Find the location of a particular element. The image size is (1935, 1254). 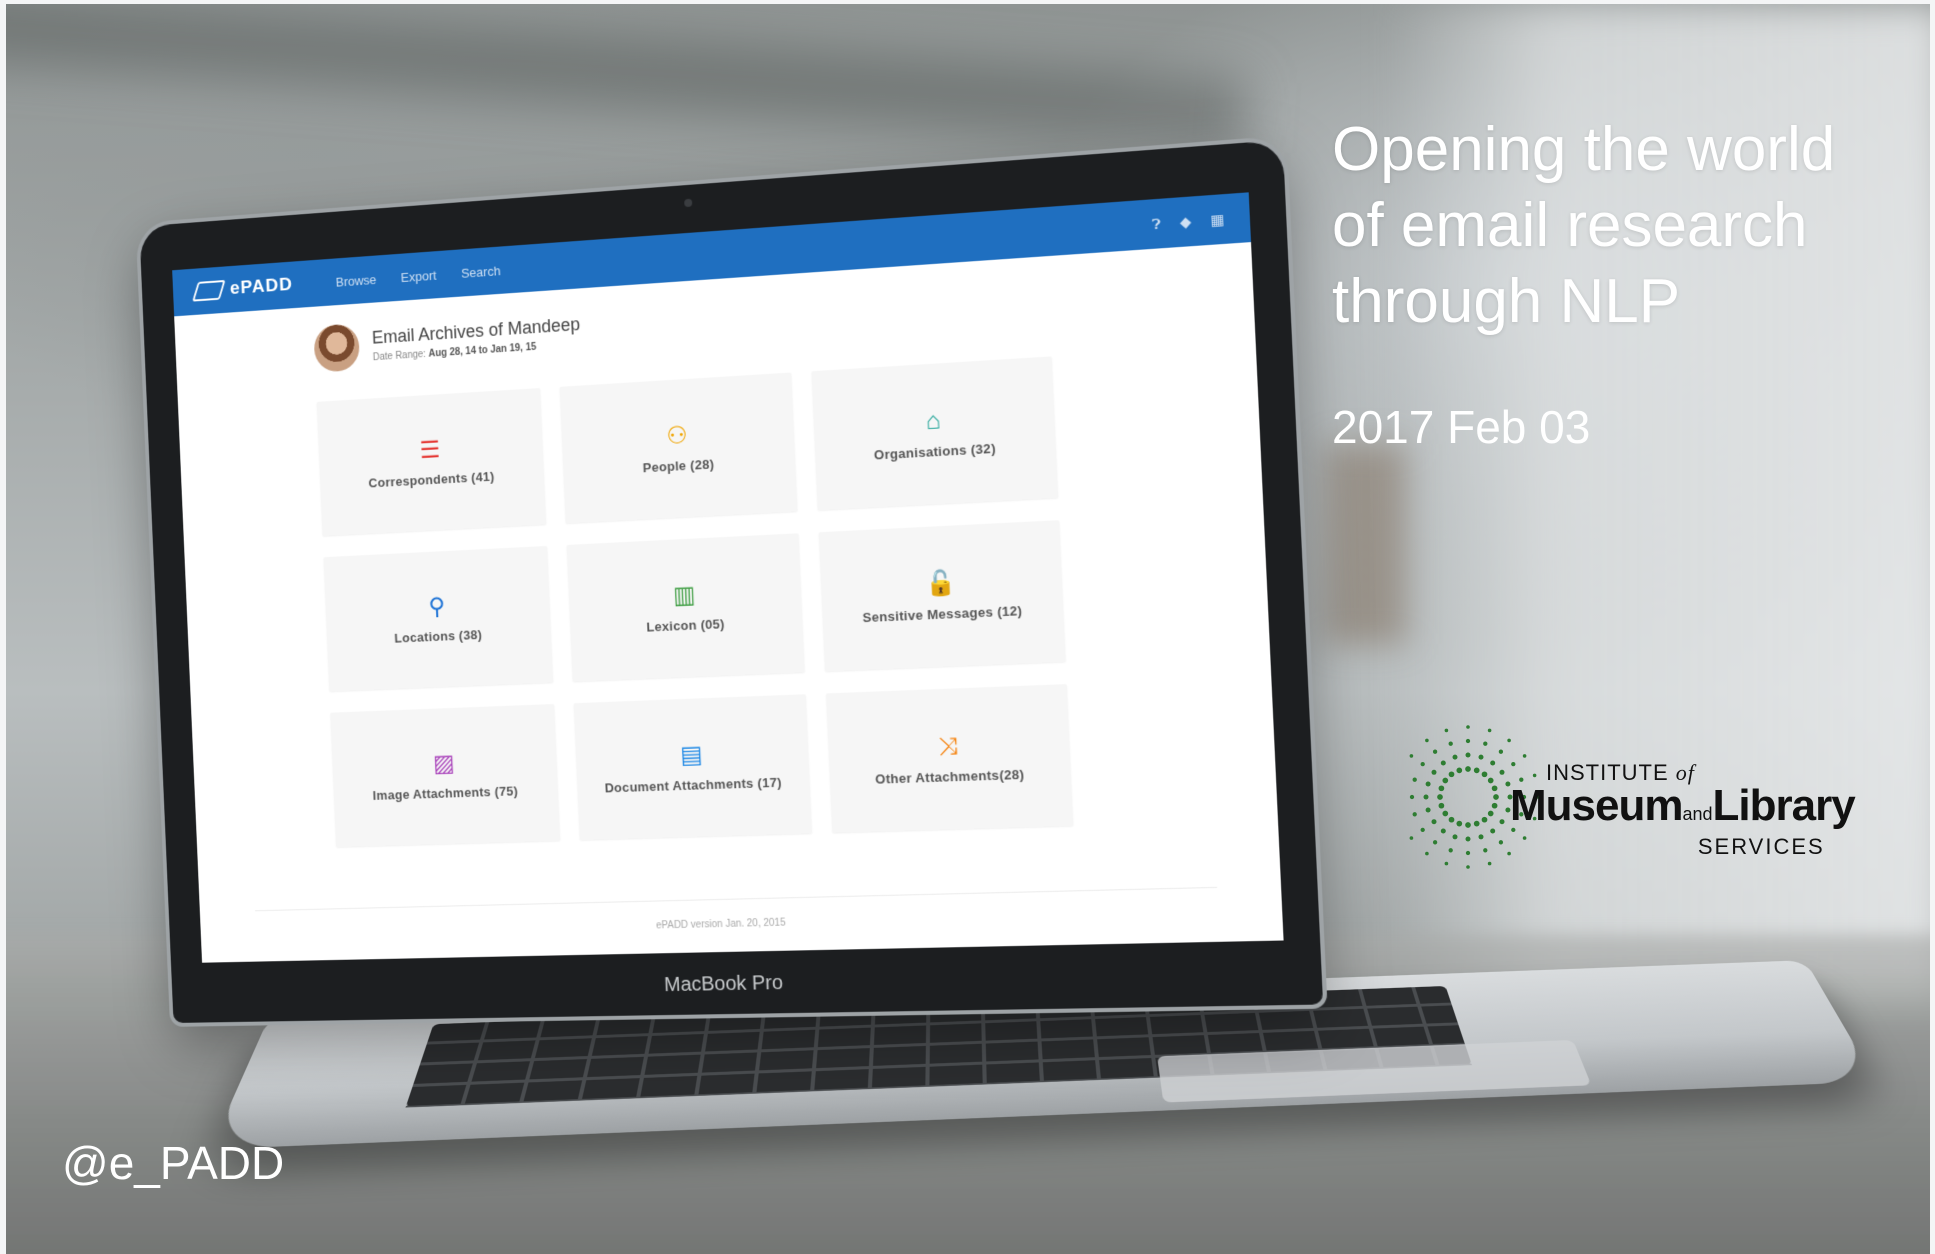

nav-browse: Browse is located at coordinates (355, 280).